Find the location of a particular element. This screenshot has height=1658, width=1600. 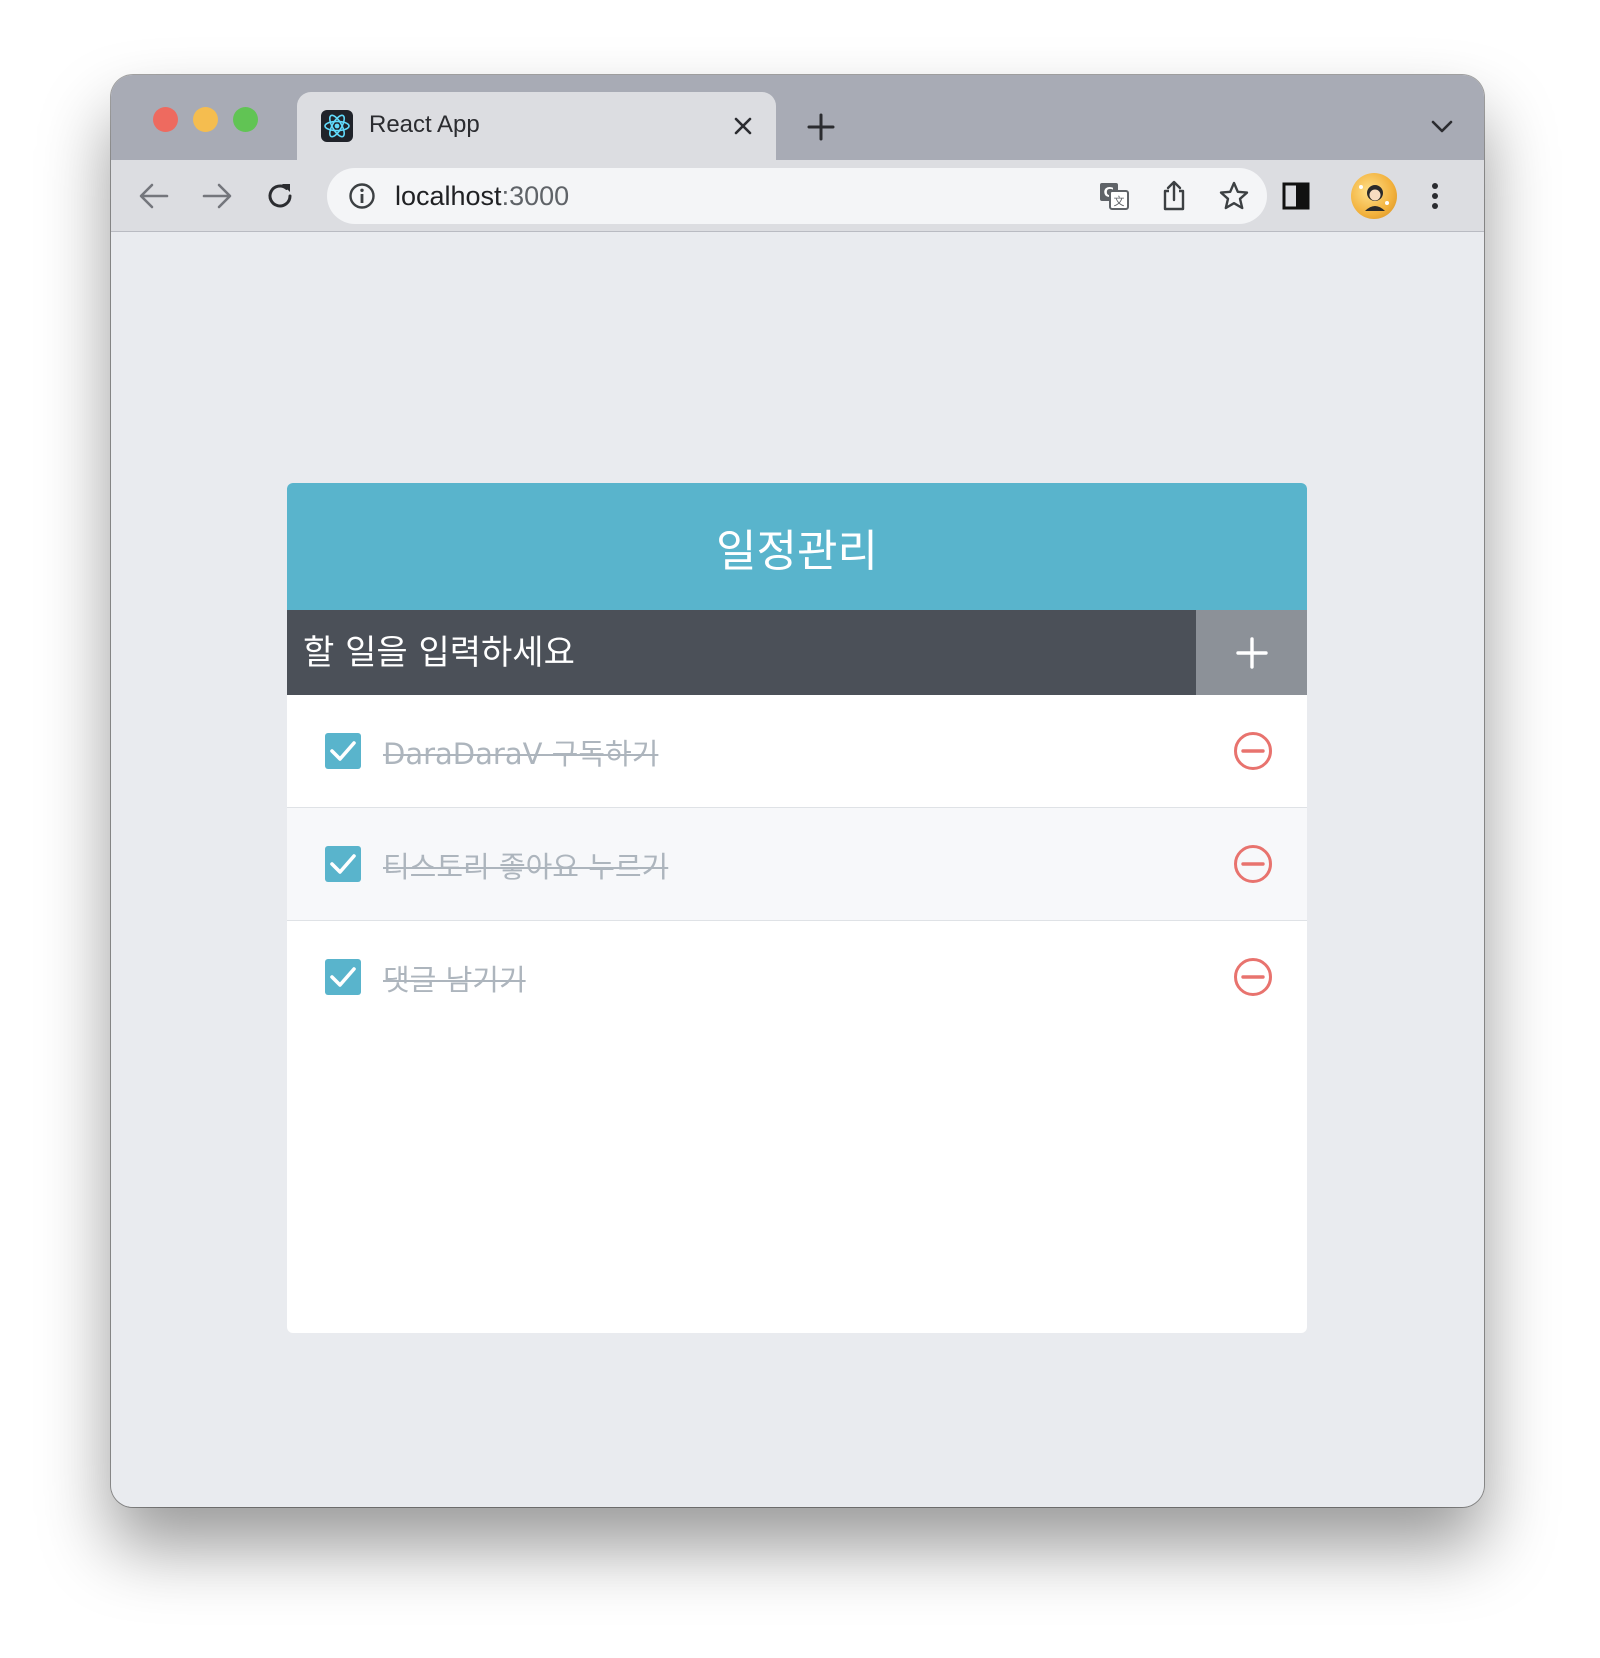

url-port: :3000 is located at coordinates (535, 196).